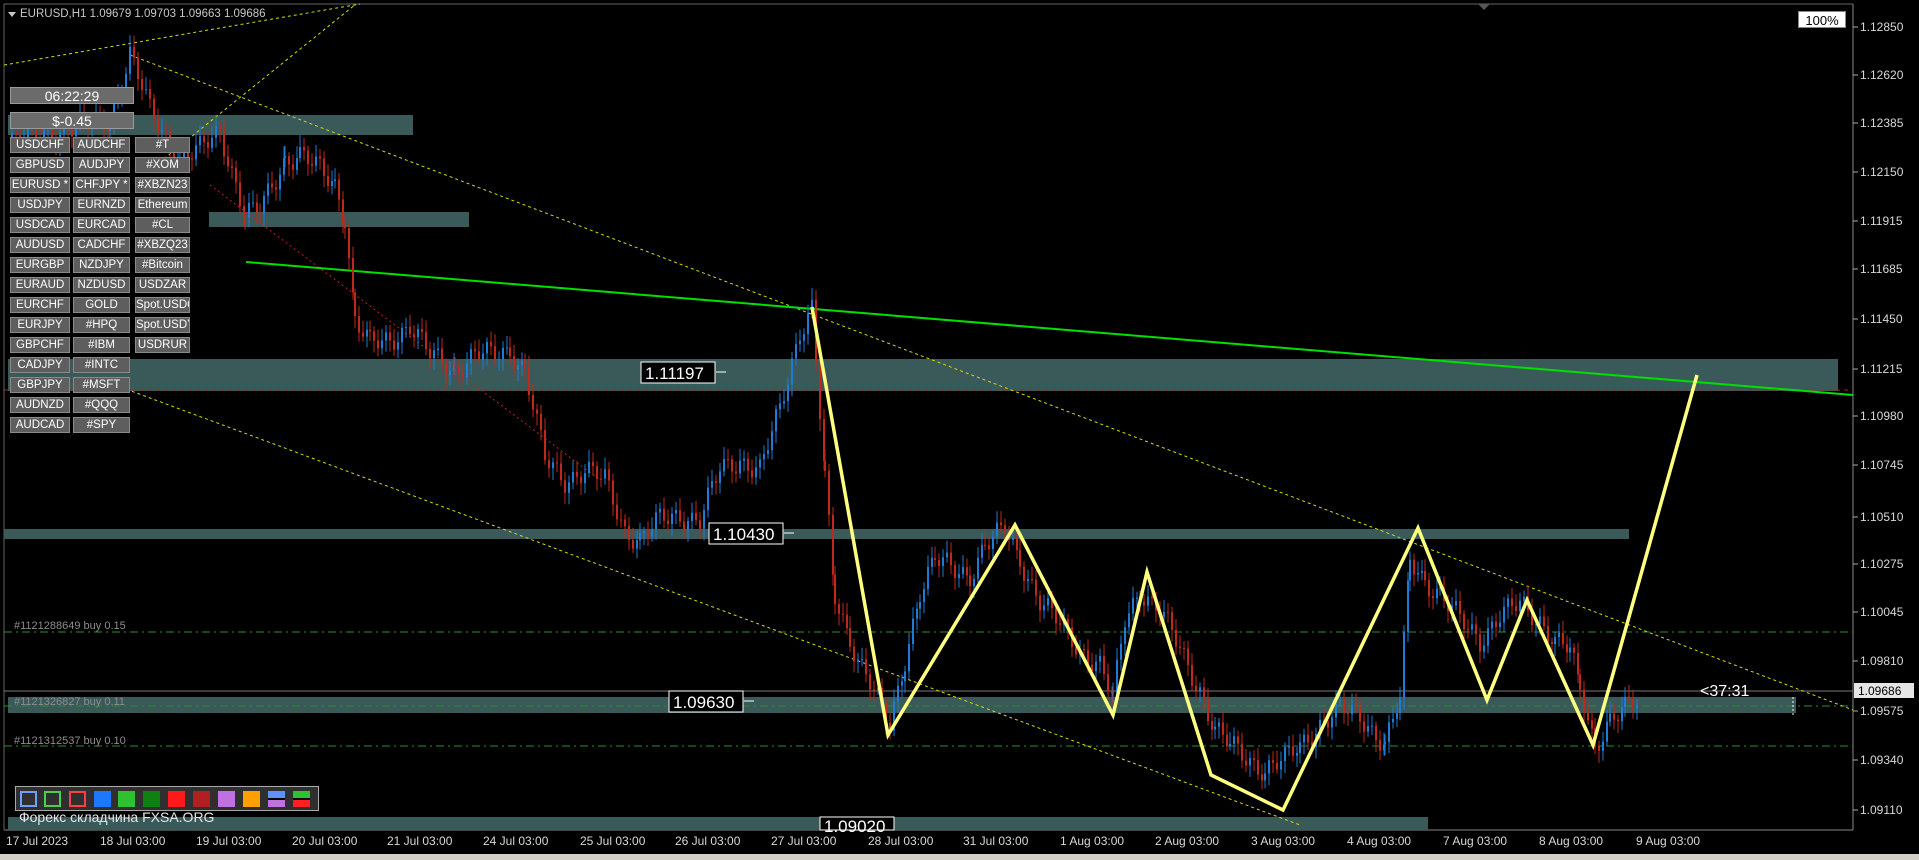 The height and width of the screenshot is (860, 1919). What do you see at coordinates (101, 245) in the screenshot?
I see `symbol-button-cadchf: CADCHF` at bounding box center [101, 245].